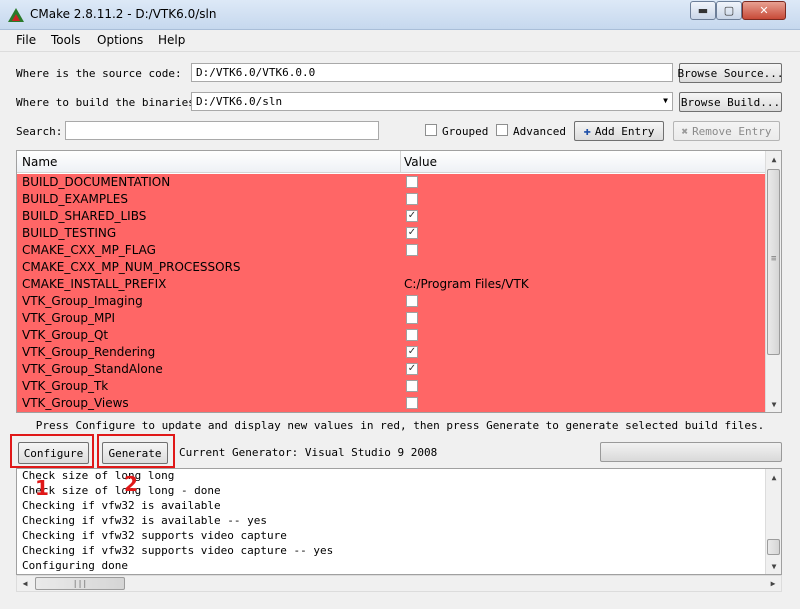  I want to click on row-name: VTK_Group_StandAlone, so click(92, 369).